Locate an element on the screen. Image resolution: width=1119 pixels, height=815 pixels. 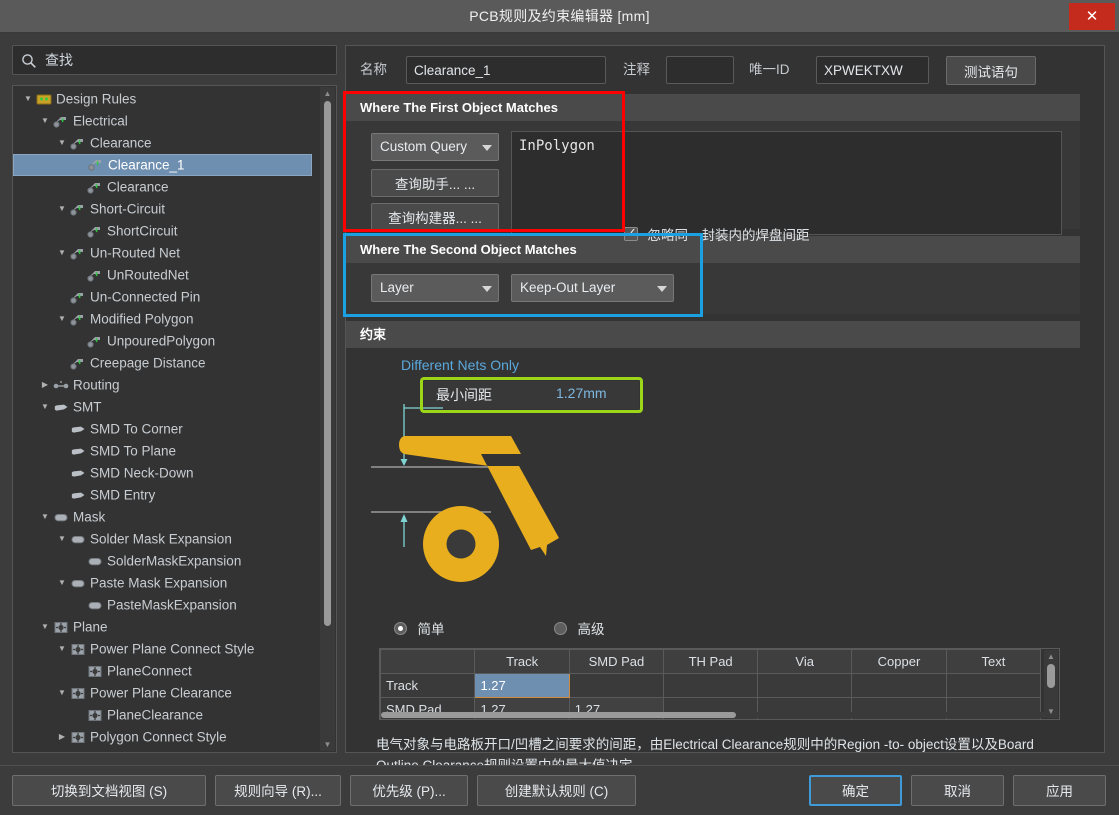
matrix-hscrollbar-thumb is located at coordinates (558, 715).